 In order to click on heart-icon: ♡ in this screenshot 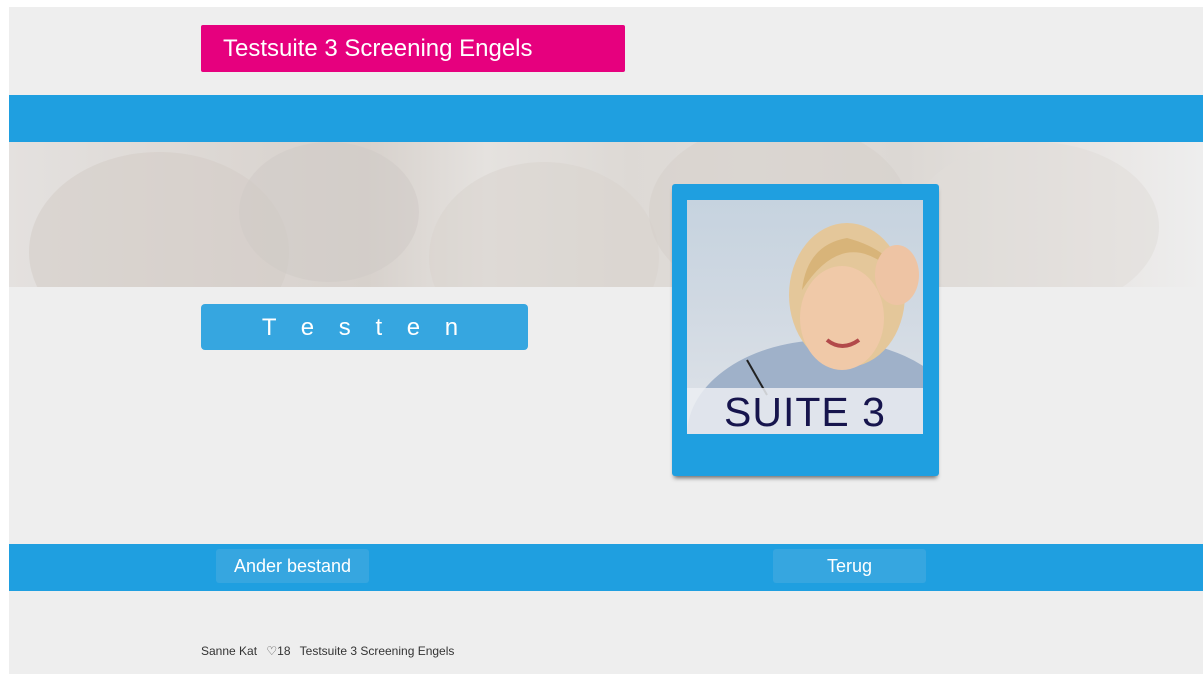, I will do `click(272, 651)`.